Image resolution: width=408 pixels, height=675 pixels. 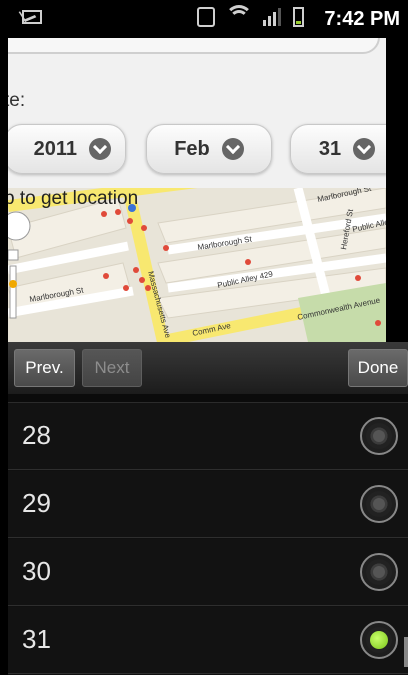 I want to click on month-select: Feb, so click(x=209, y=149).